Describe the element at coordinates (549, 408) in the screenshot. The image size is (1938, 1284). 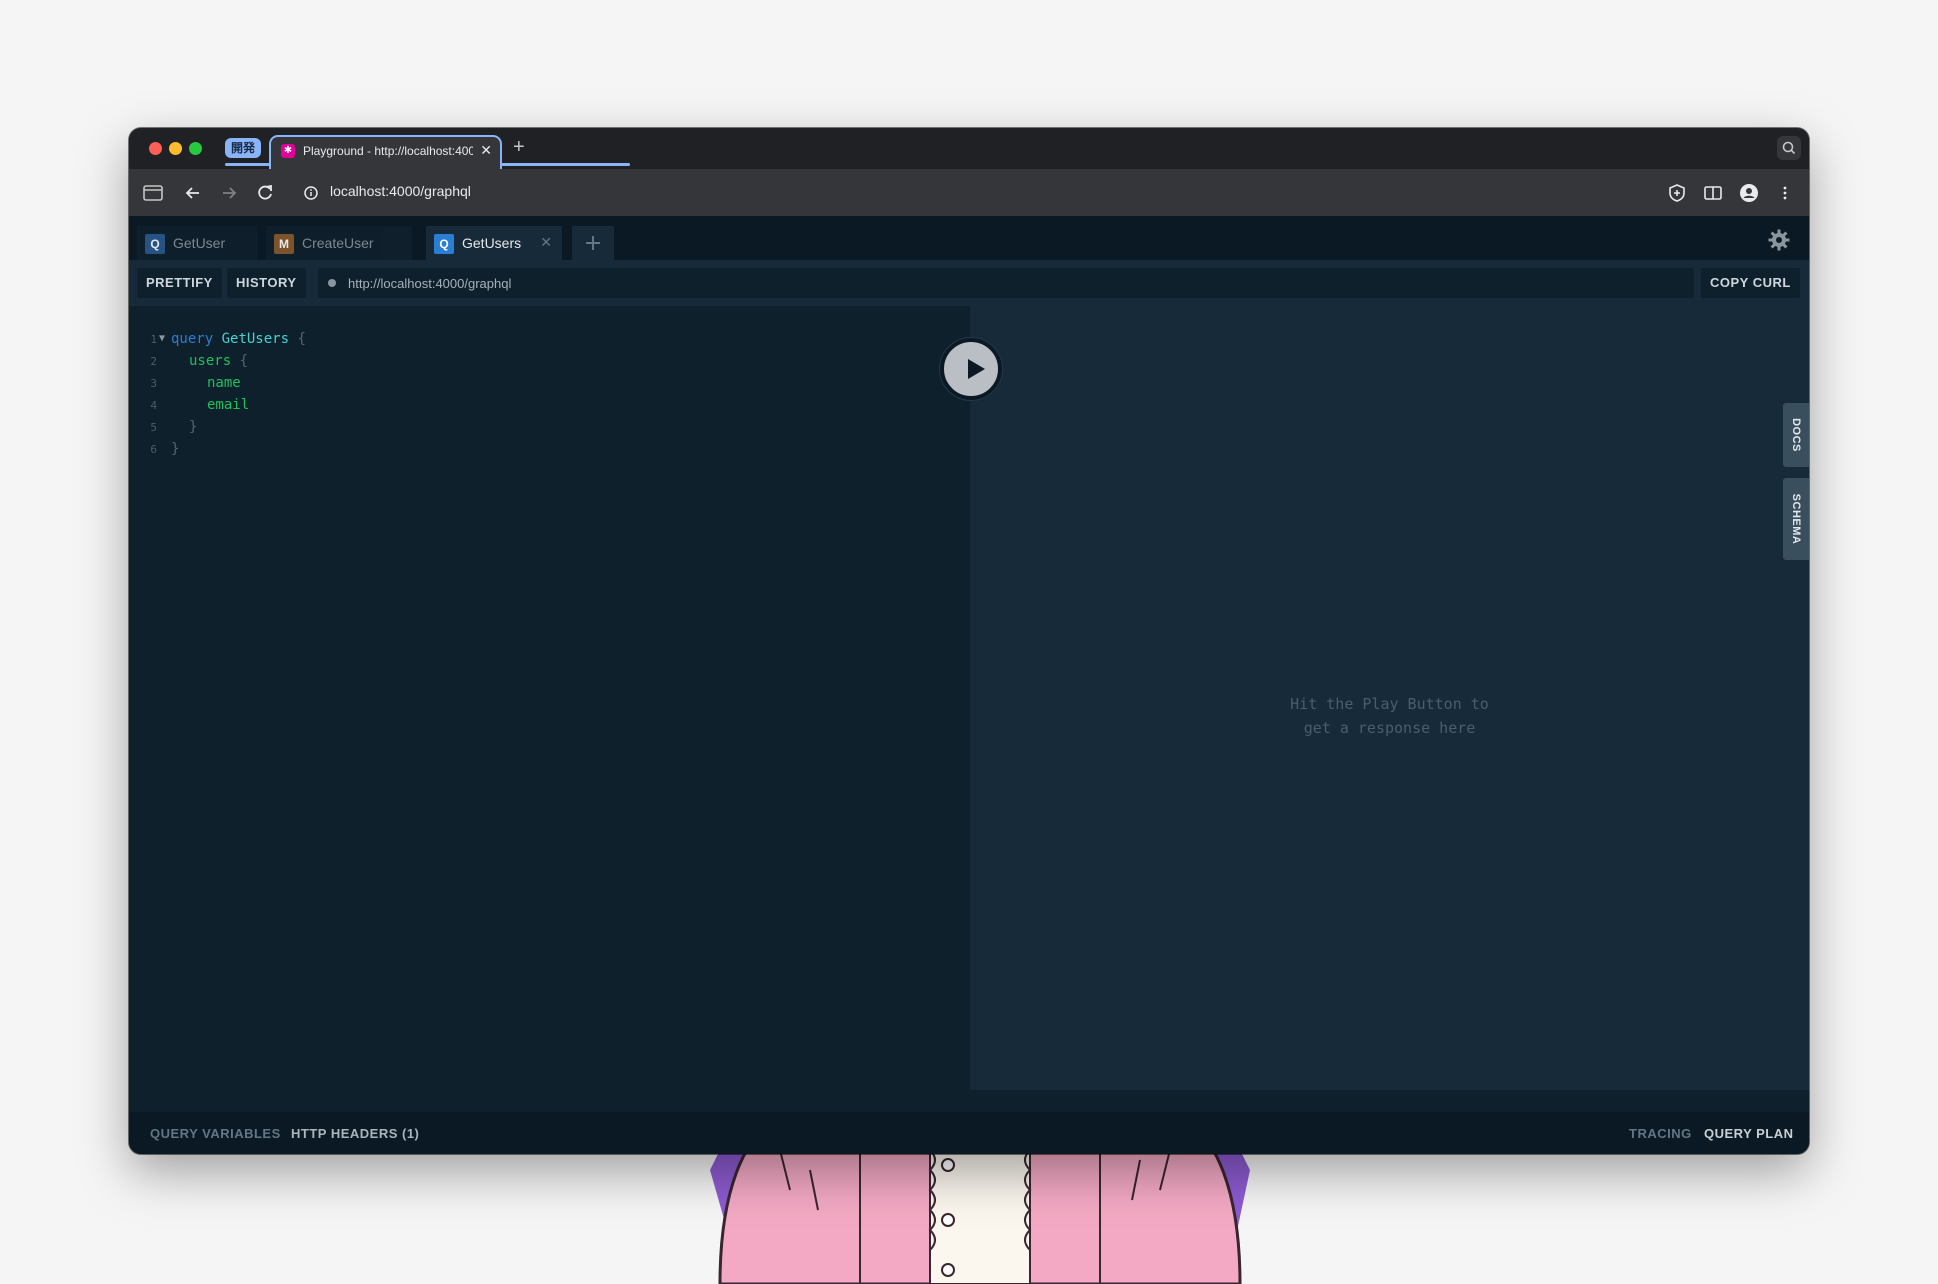
I see `code-line: 4 email` at that location.